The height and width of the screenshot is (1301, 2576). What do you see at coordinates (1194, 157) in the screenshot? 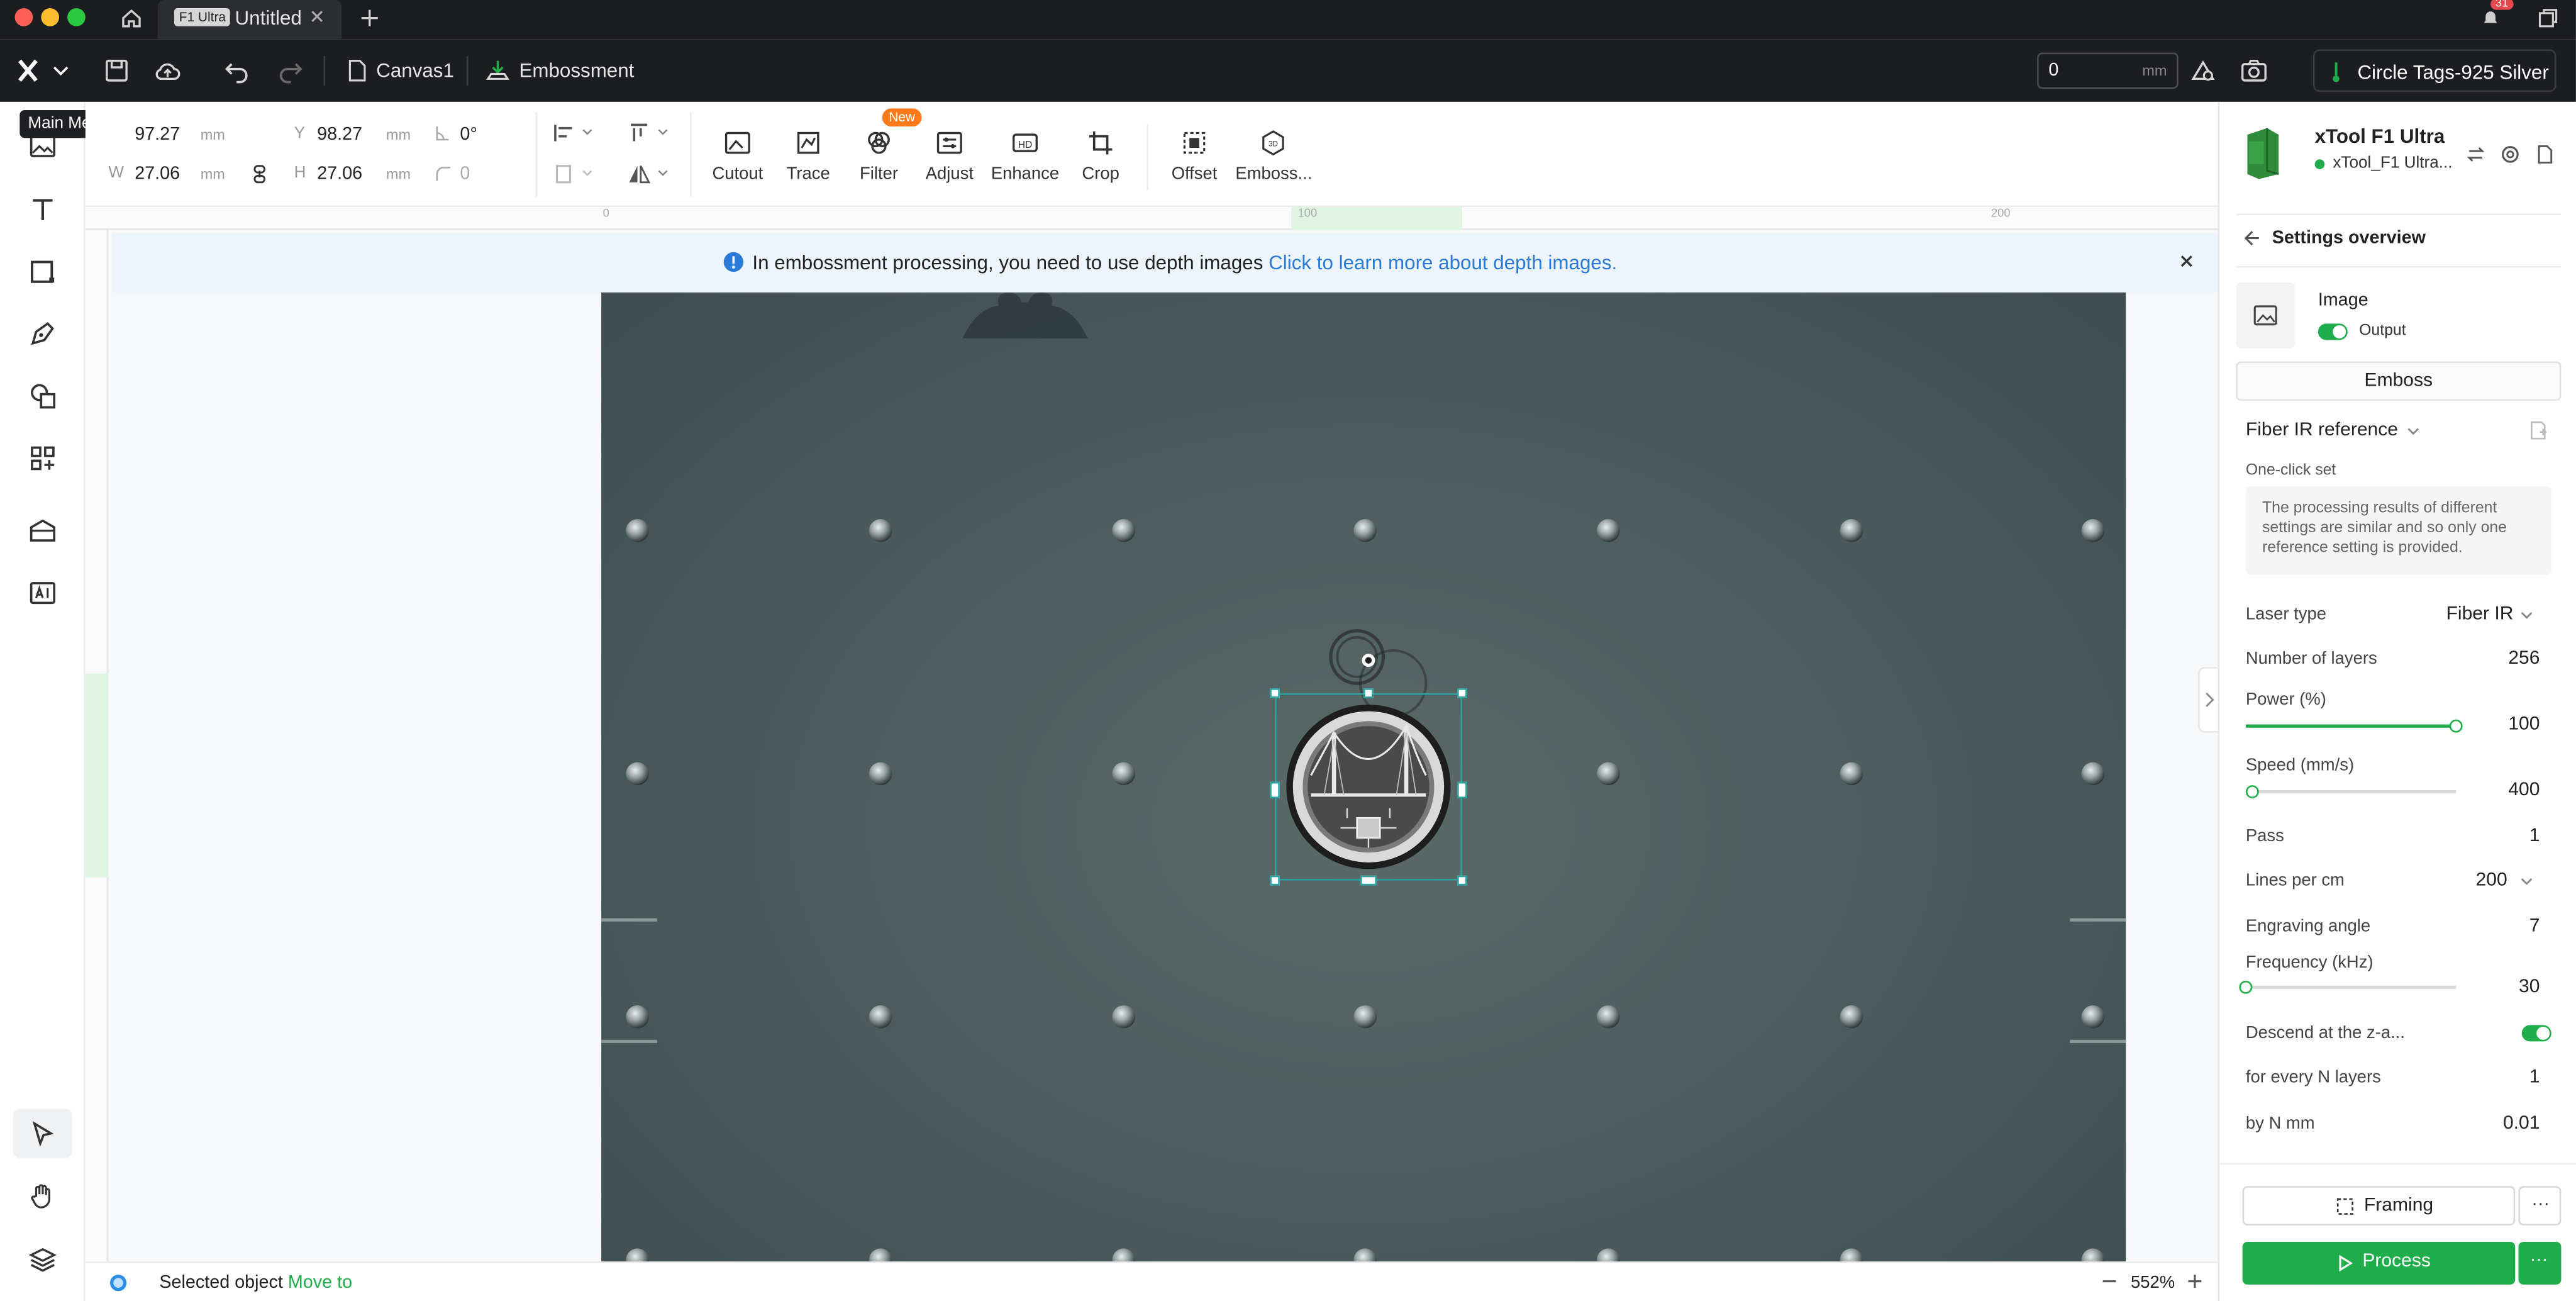
I see `offset-button: Offset` at bounding box center [1194, 157].